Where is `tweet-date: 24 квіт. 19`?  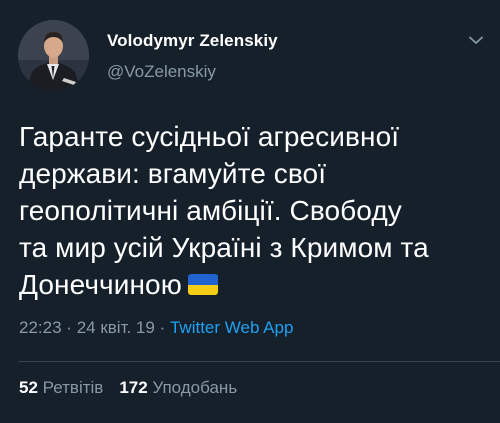
tweet-date: 24 квіт. 19 is located at coordinates (116, 327).